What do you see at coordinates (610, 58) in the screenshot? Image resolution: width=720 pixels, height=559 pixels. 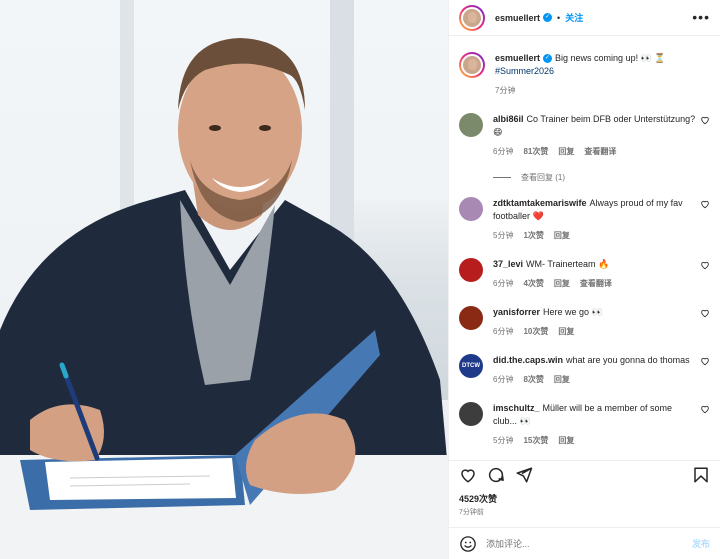 I see `caption-text: Big news coming up! 👀 ⏳` at bounding box center [610, 58].